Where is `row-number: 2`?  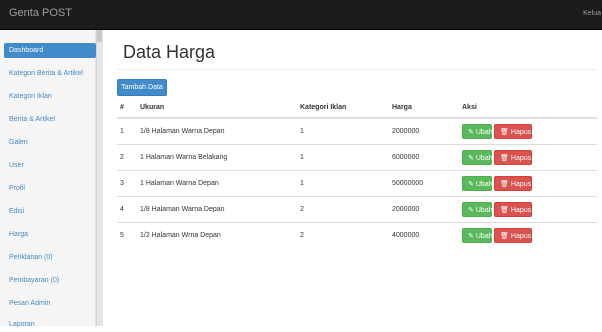
row-number: 2 is located at coordinates (127, 156).